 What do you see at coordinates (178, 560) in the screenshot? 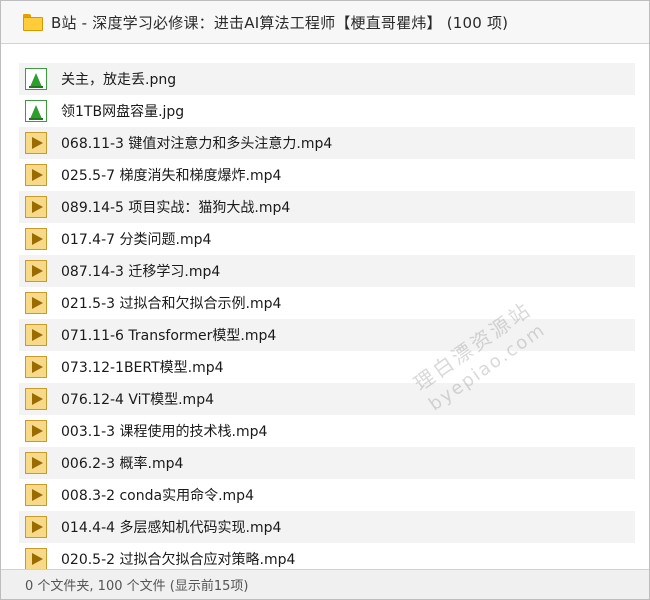
I see `file-name: 020.5-2 过拟合欠拟合应对策略.mp4` at bounding box center [178, 560].